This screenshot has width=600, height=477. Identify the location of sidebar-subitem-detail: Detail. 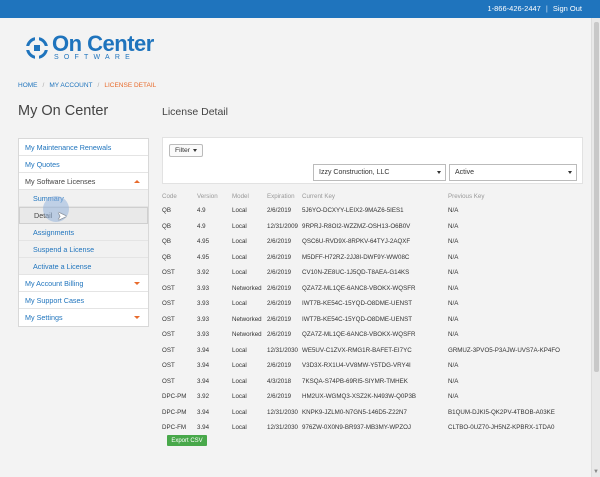
(83, 215).